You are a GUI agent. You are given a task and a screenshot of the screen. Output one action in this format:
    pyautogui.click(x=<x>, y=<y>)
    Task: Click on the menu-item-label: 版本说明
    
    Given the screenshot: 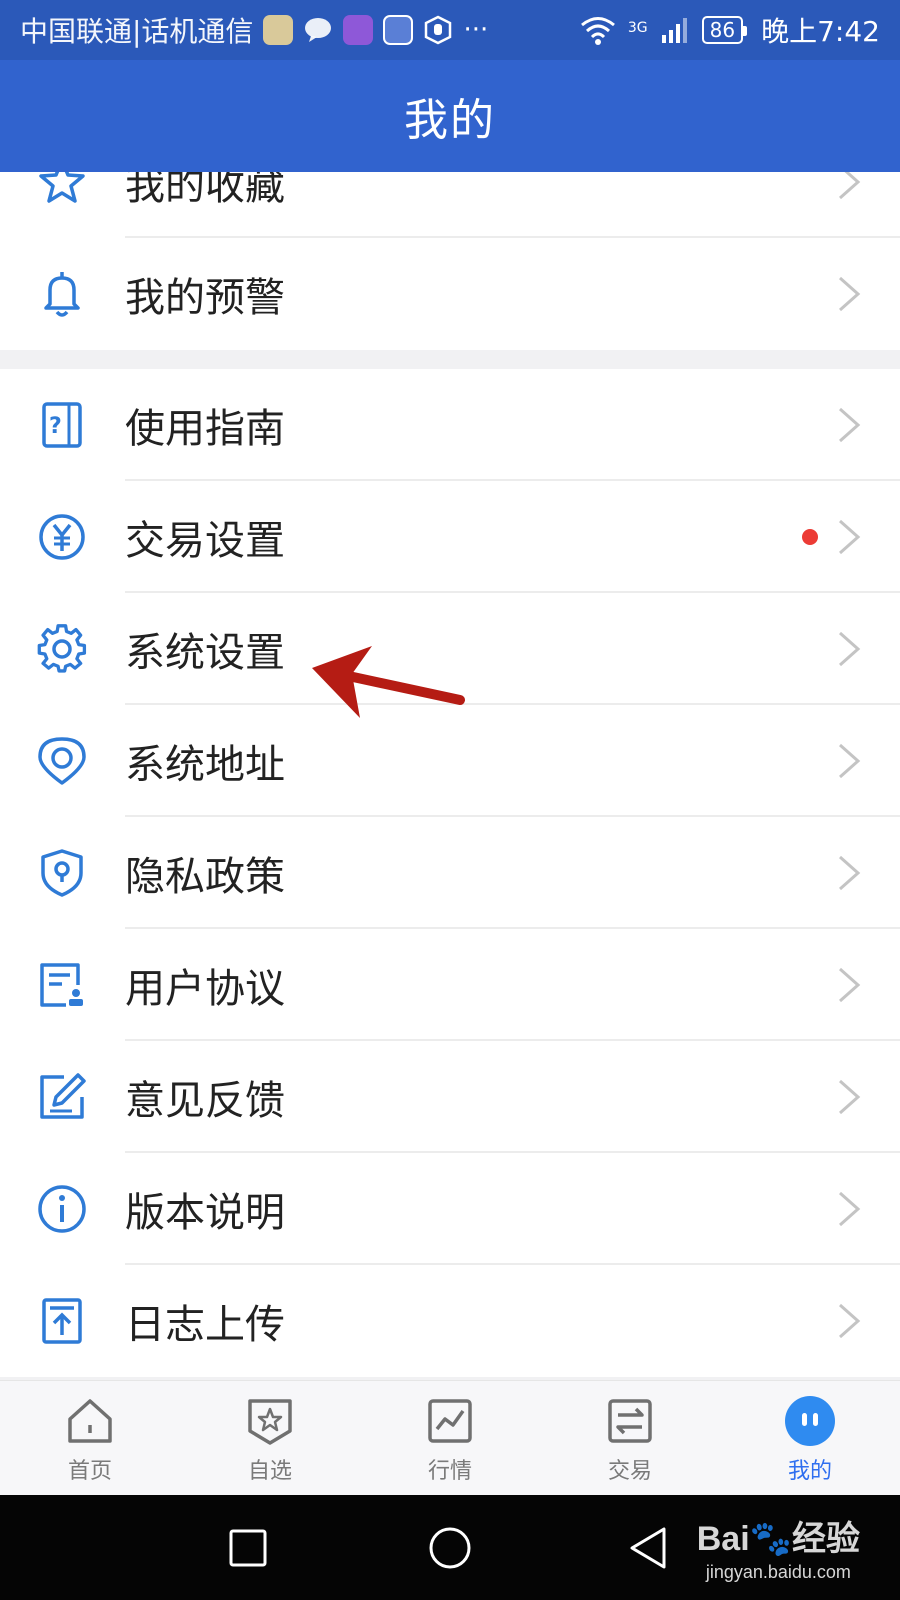 What is the action you would take?
    pyautogui.click(x=205, y=1213)
    